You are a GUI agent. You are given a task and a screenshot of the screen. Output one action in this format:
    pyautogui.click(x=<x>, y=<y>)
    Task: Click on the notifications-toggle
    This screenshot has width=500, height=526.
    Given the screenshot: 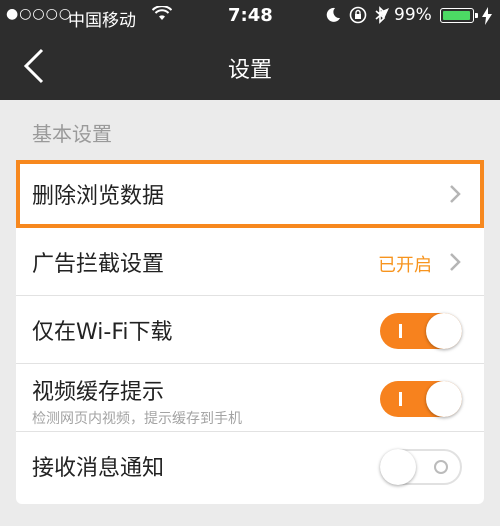 What is the action you would take?
    pyautogui.click(x=421, y=467)
    